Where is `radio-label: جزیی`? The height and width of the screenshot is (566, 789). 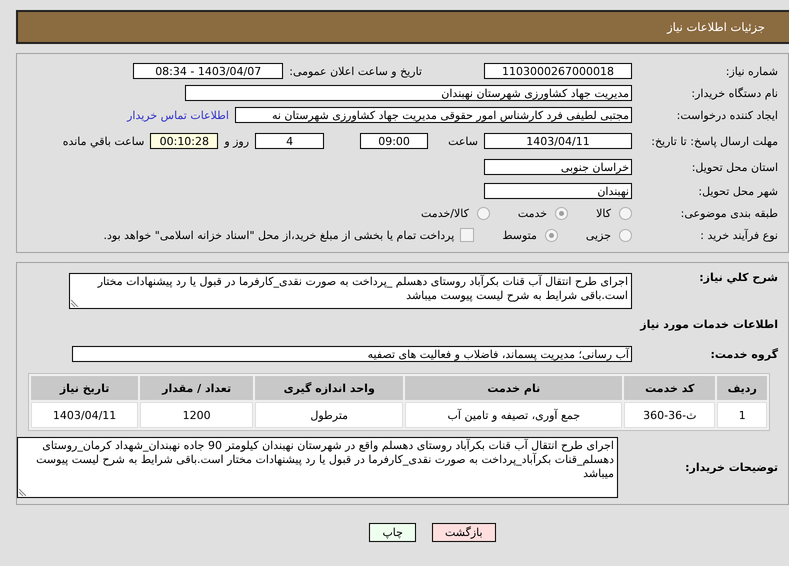
radio-label: جزیی is located at coordinates (598, 235).